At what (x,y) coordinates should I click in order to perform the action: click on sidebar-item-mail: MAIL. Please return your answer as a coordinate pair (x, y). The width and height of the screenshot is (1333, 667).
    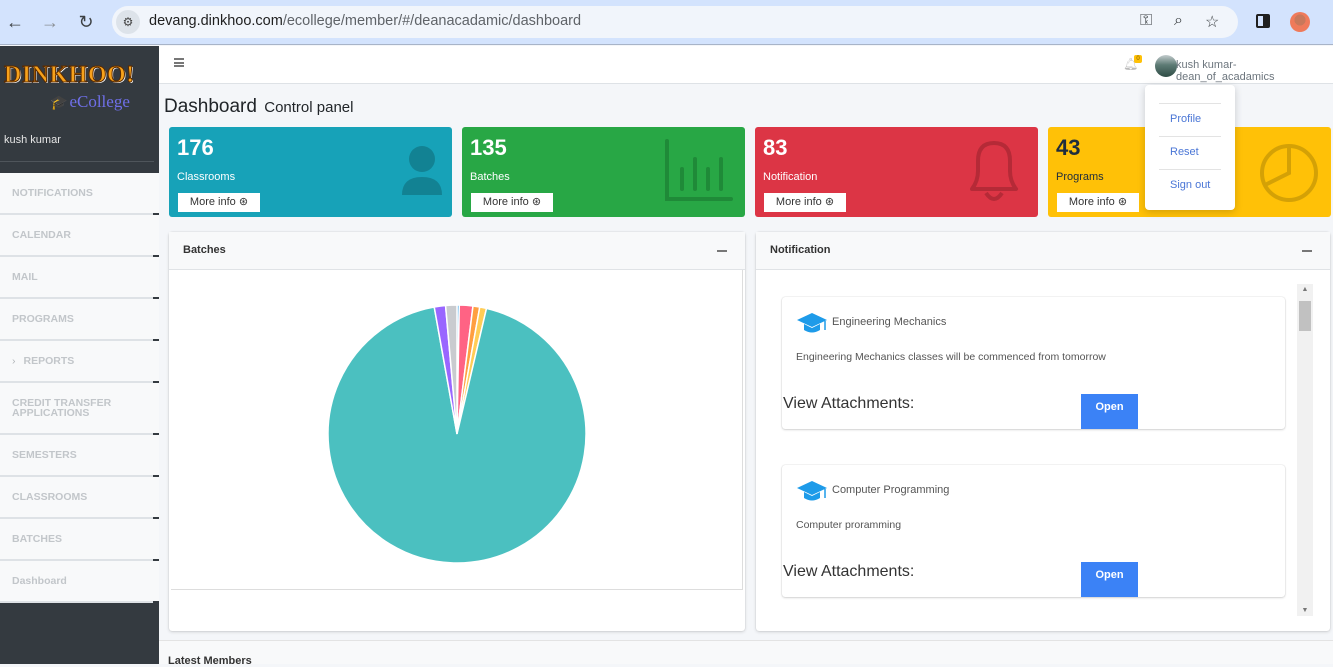
    Looking at the image, I should click on (79, 278).